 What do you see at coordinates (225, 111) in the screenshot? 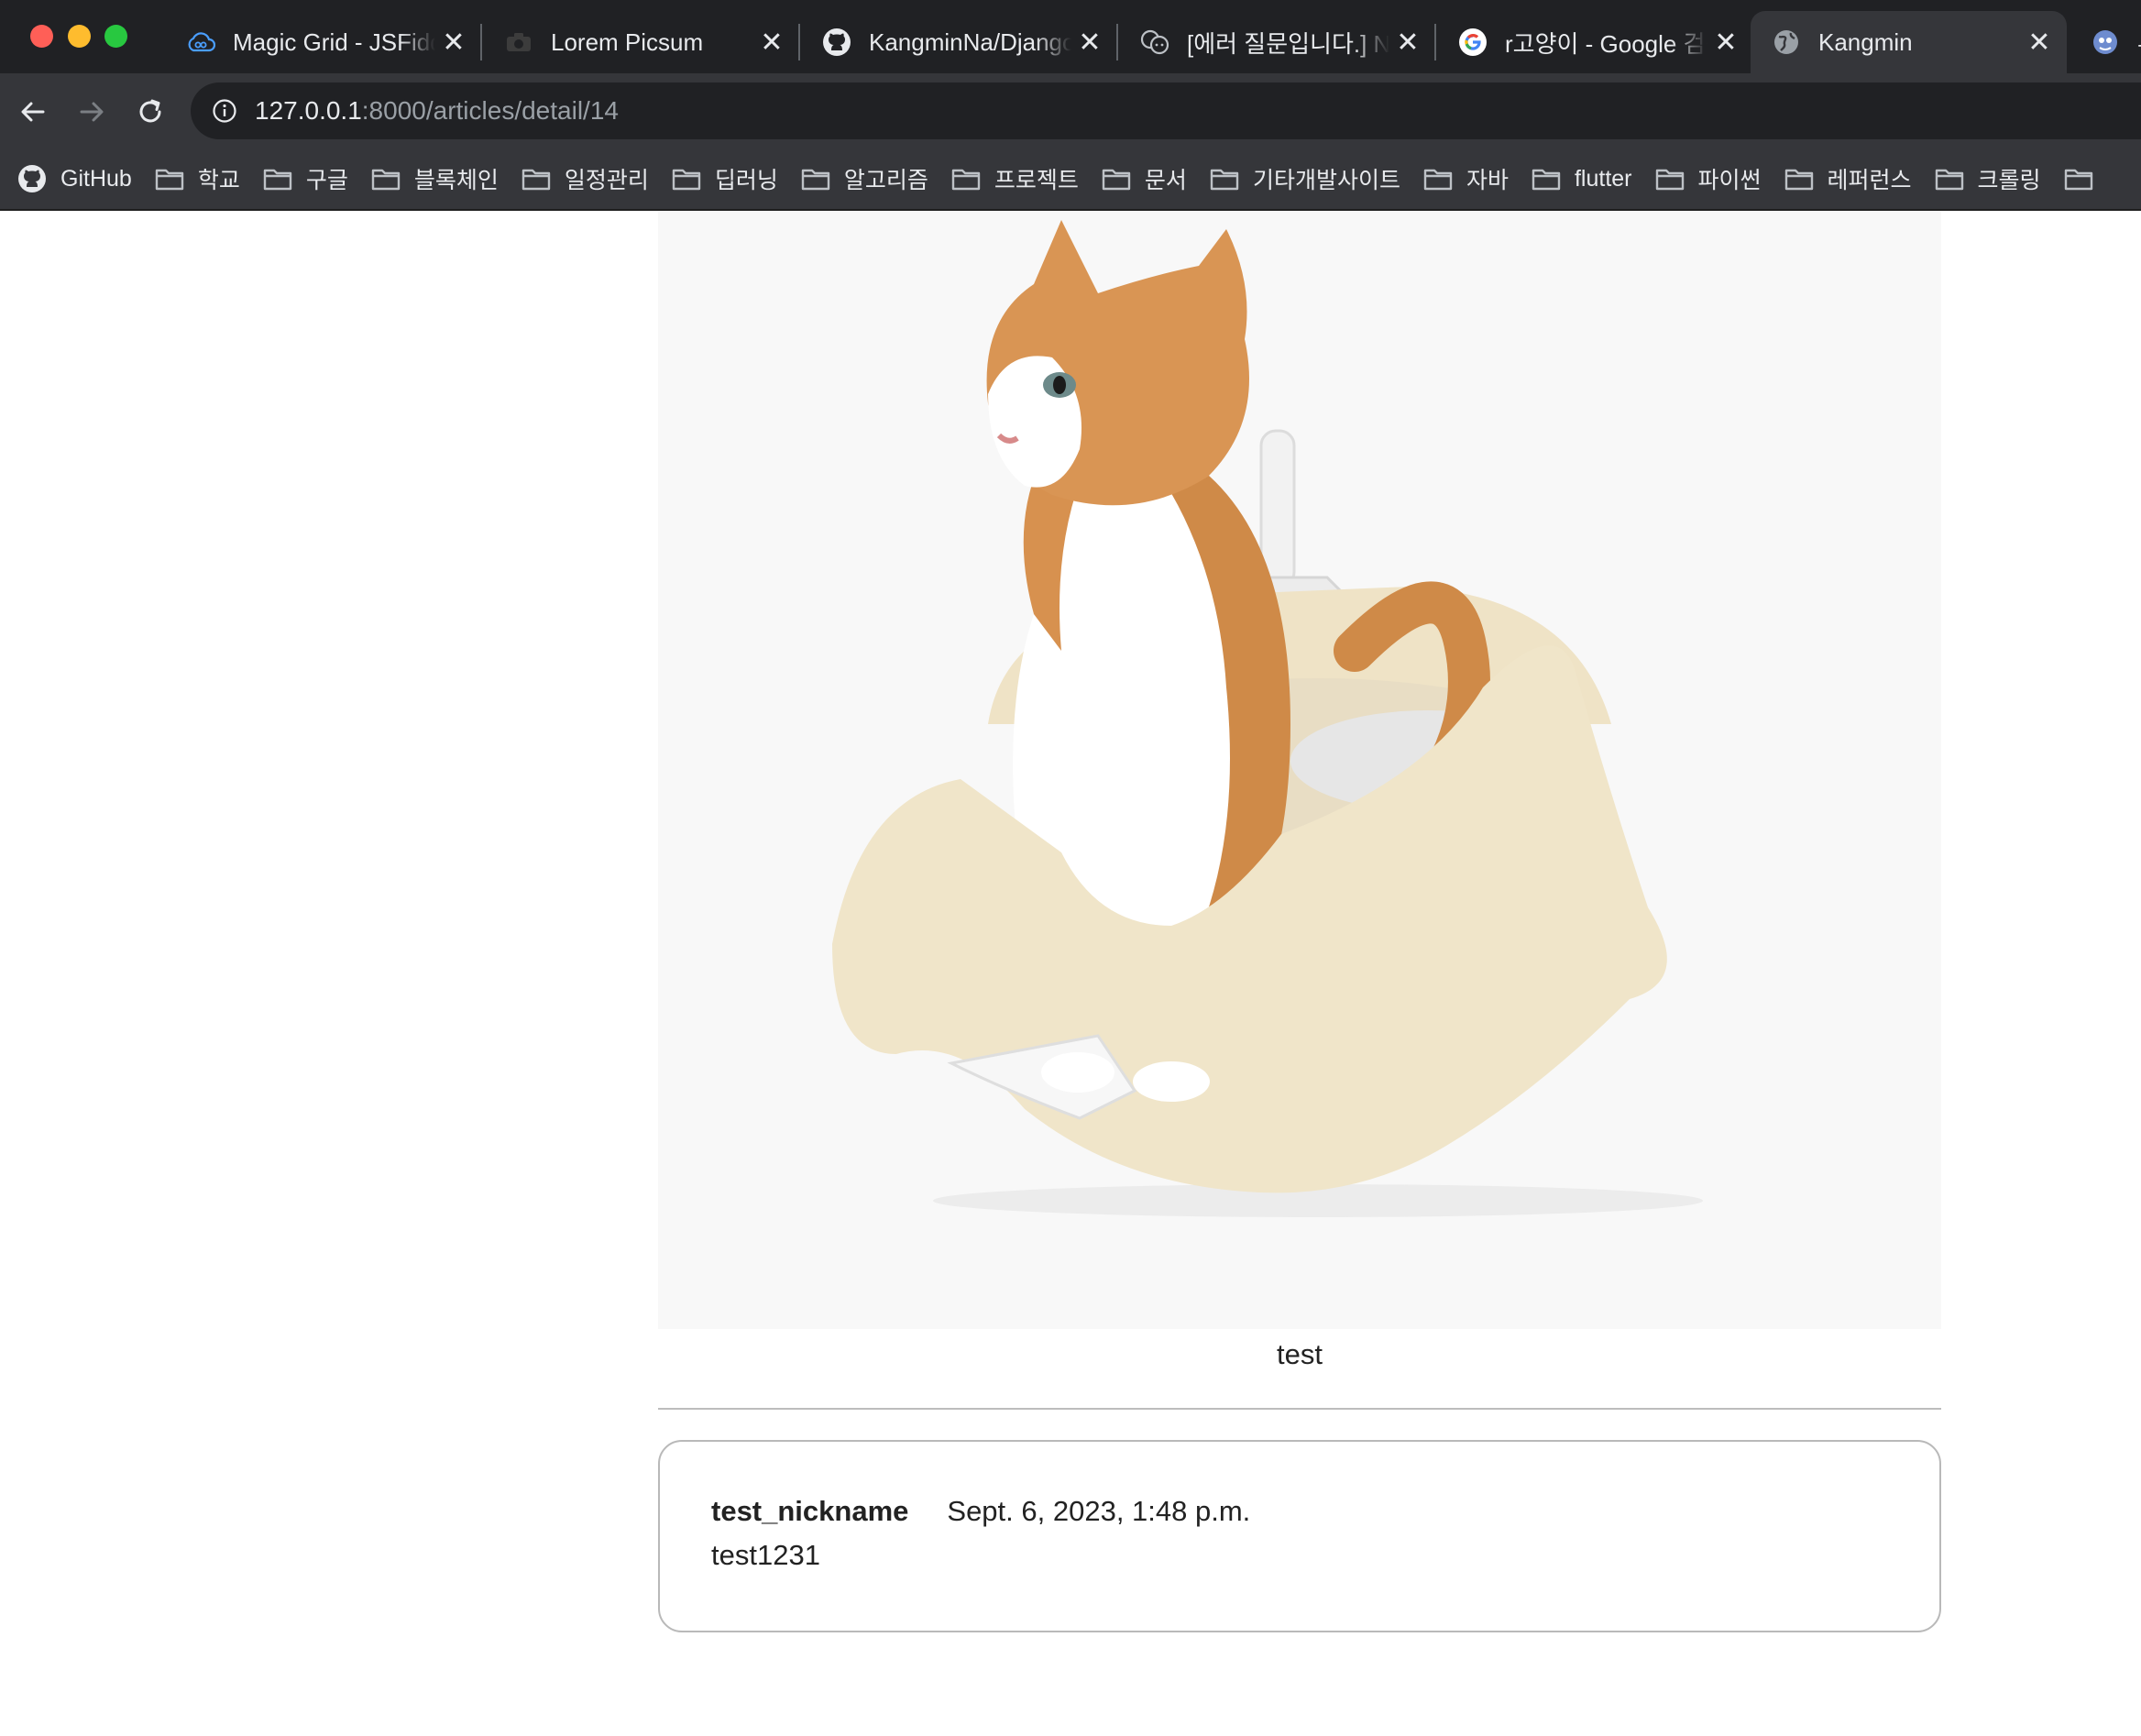
I see `site-info-icon` at bounding box center [225, 111].